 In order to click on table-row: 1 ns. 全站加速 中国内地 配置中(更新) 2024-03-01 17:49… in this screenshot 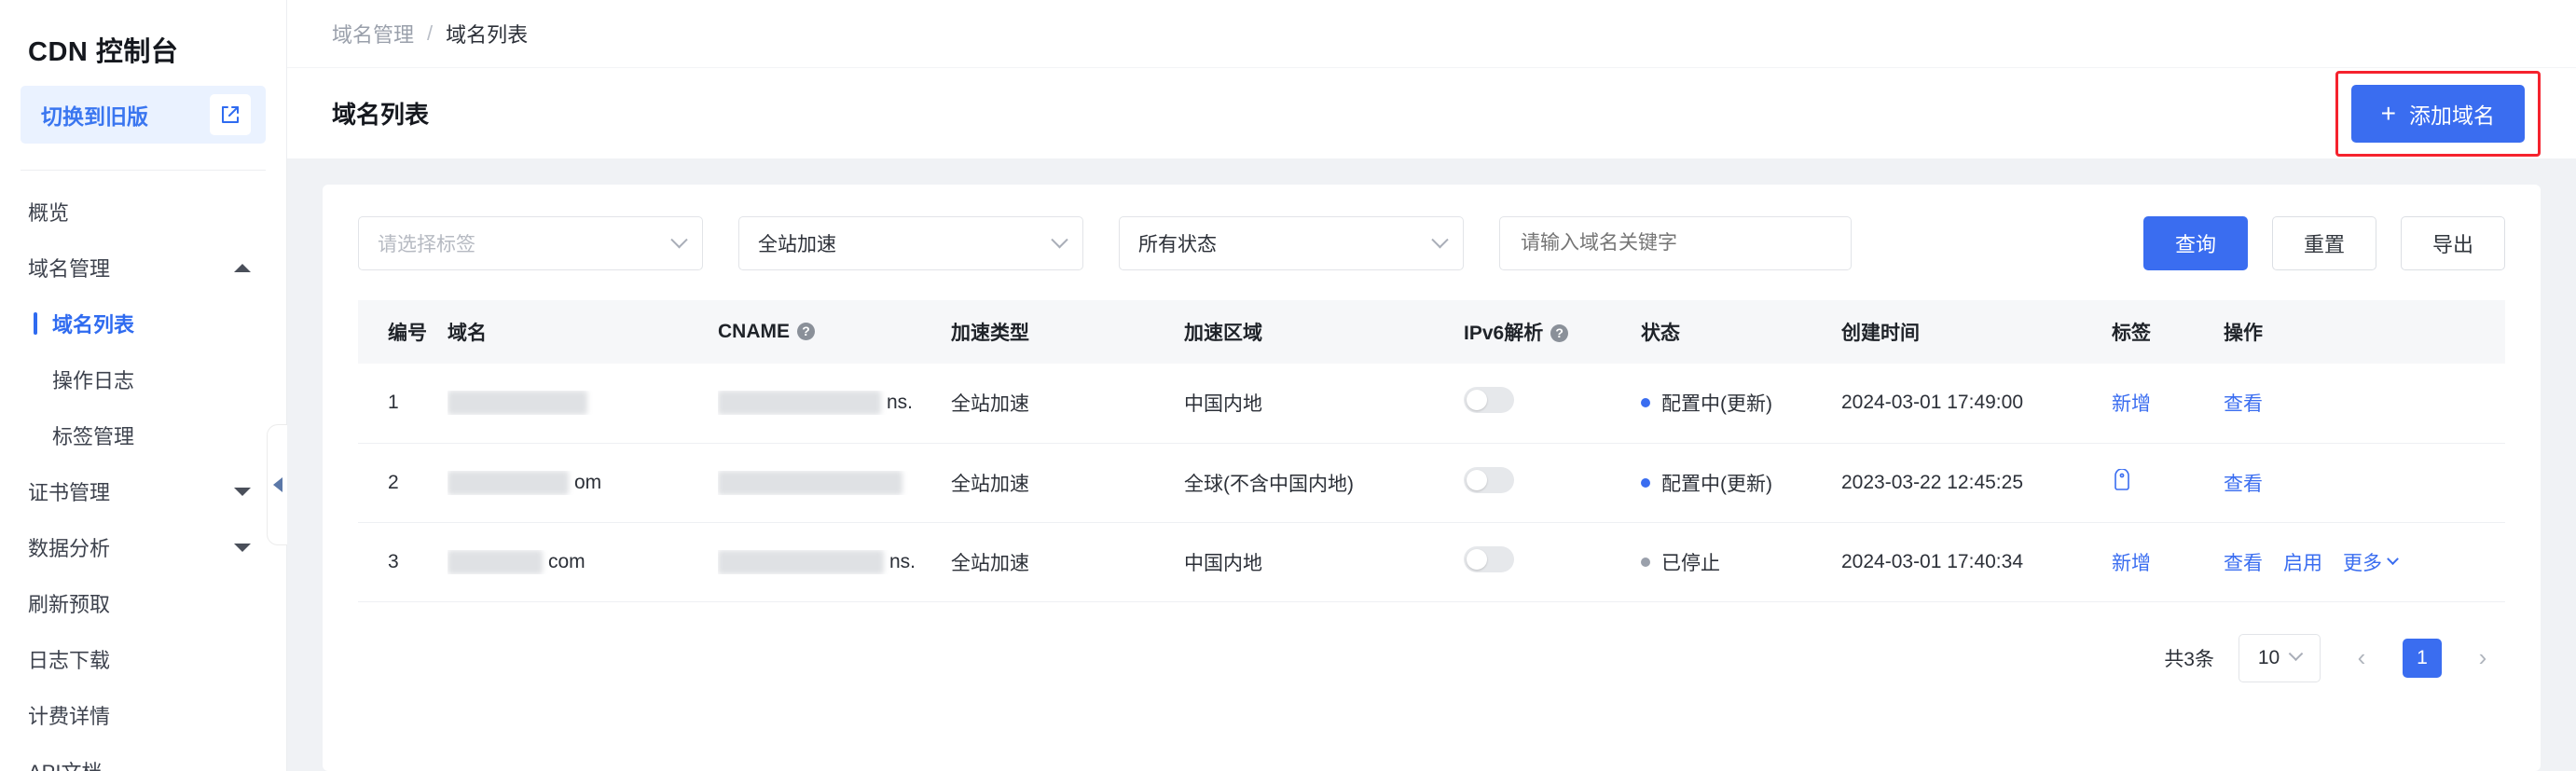, I will do `click(1431, 404)`.